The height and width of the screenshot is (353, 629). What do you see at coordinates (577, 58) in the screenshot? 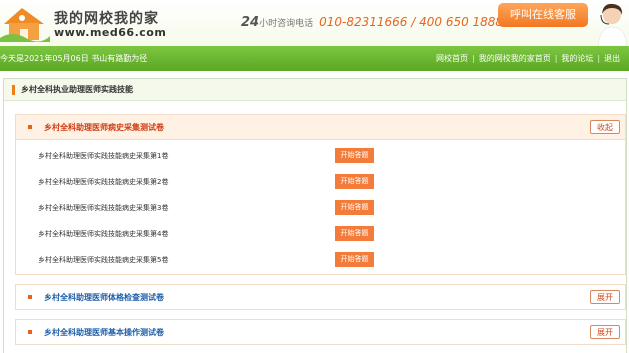
I see `nav-link-forum: 我的论坛` at bounding box center [577, 58].